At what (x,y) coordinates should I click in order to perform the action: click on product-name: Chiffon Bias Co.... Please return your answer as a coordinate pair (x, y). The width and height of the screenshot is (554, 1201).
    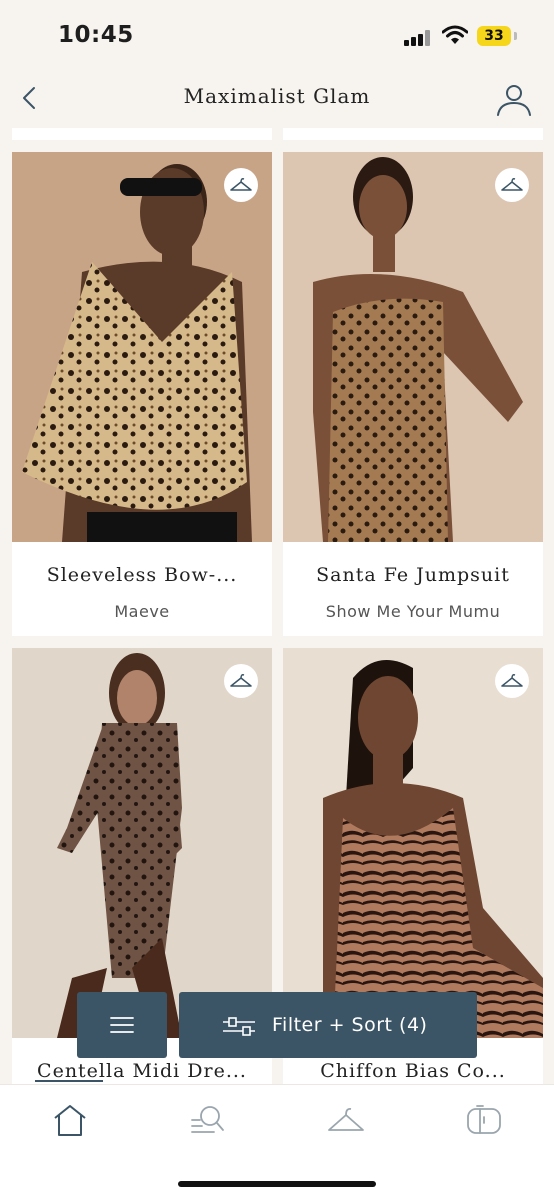
    Looking at the image, I should click on (413, 1071).